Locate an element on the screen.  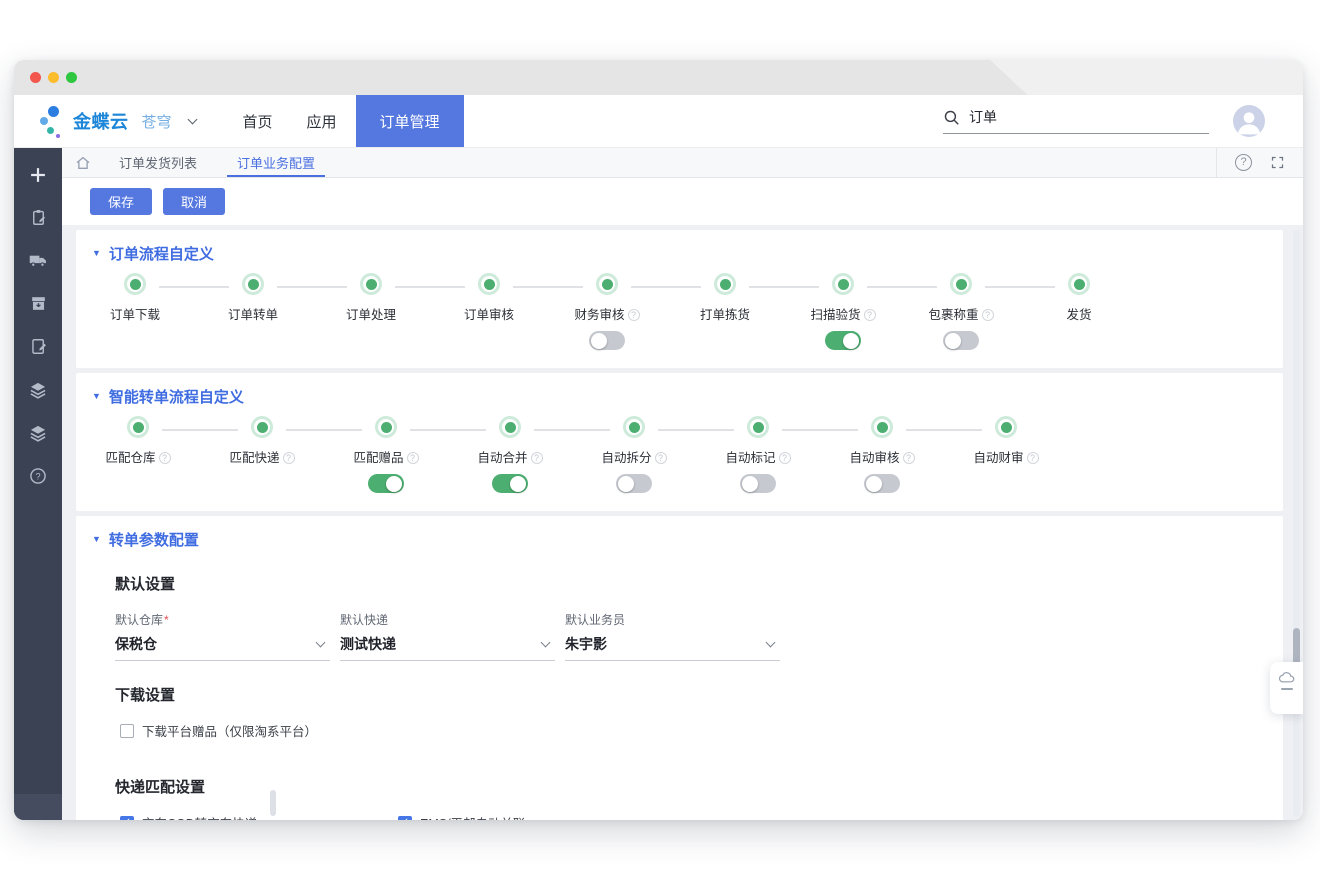
group-express-match-settings: 快递匹配设置 is located at coordinates (160, 787).